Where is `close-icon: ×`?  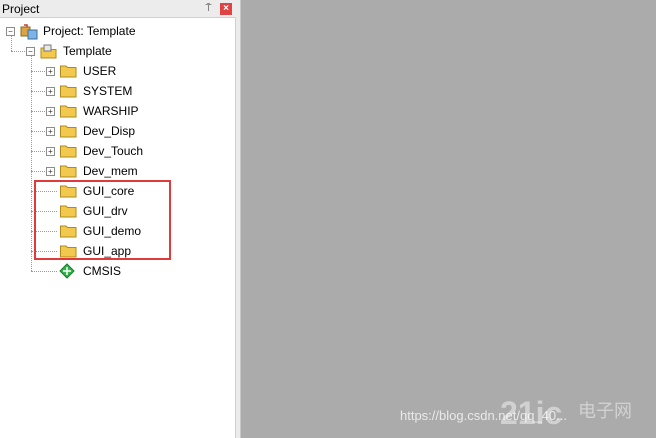
close-icon: × is located at coordinates (226, 9).